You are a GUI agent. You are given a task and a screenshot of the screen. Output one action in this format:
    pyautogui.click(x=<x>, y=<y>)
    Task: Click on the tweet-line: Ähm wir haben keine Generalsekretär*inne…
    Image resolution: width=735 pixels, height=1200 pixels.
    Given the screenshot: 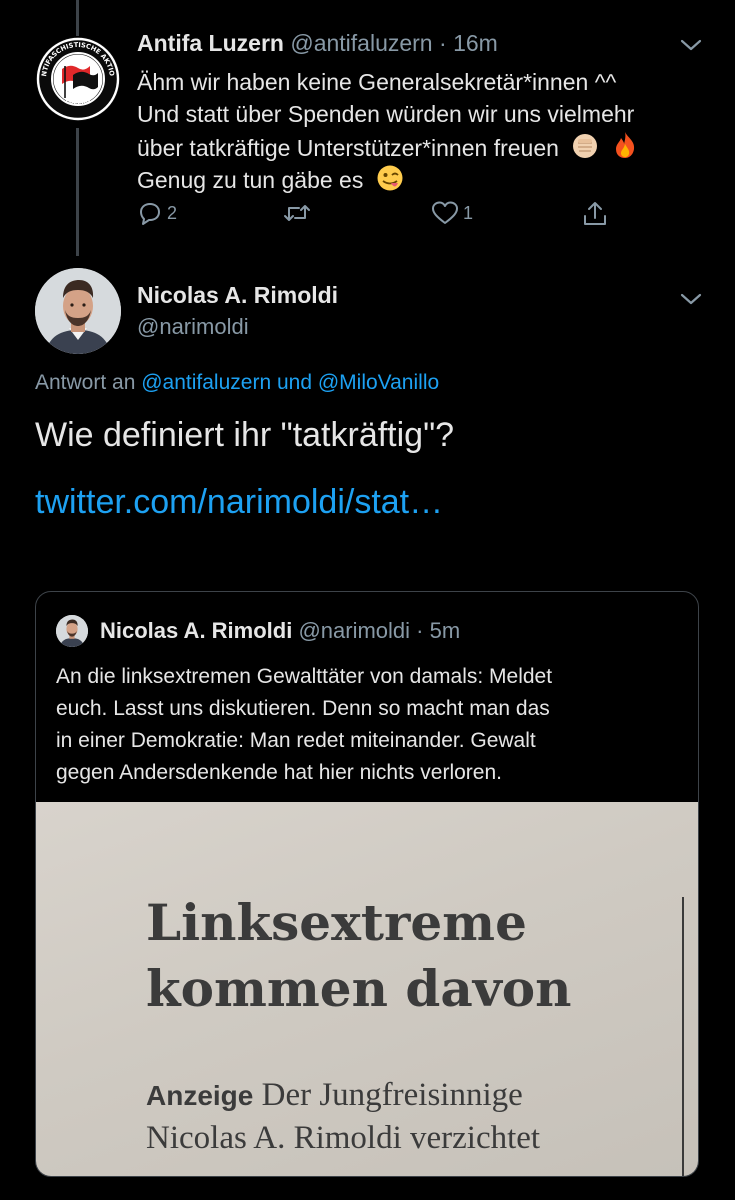 What is the action you would take?
    pyautogui.click(x=377, y=82)
    